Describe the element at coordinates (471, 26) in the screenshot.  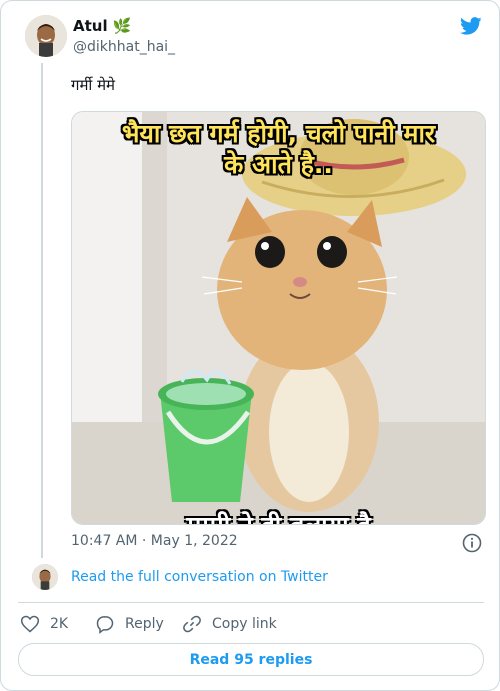
I see `twitter-bird-icon` at that location.